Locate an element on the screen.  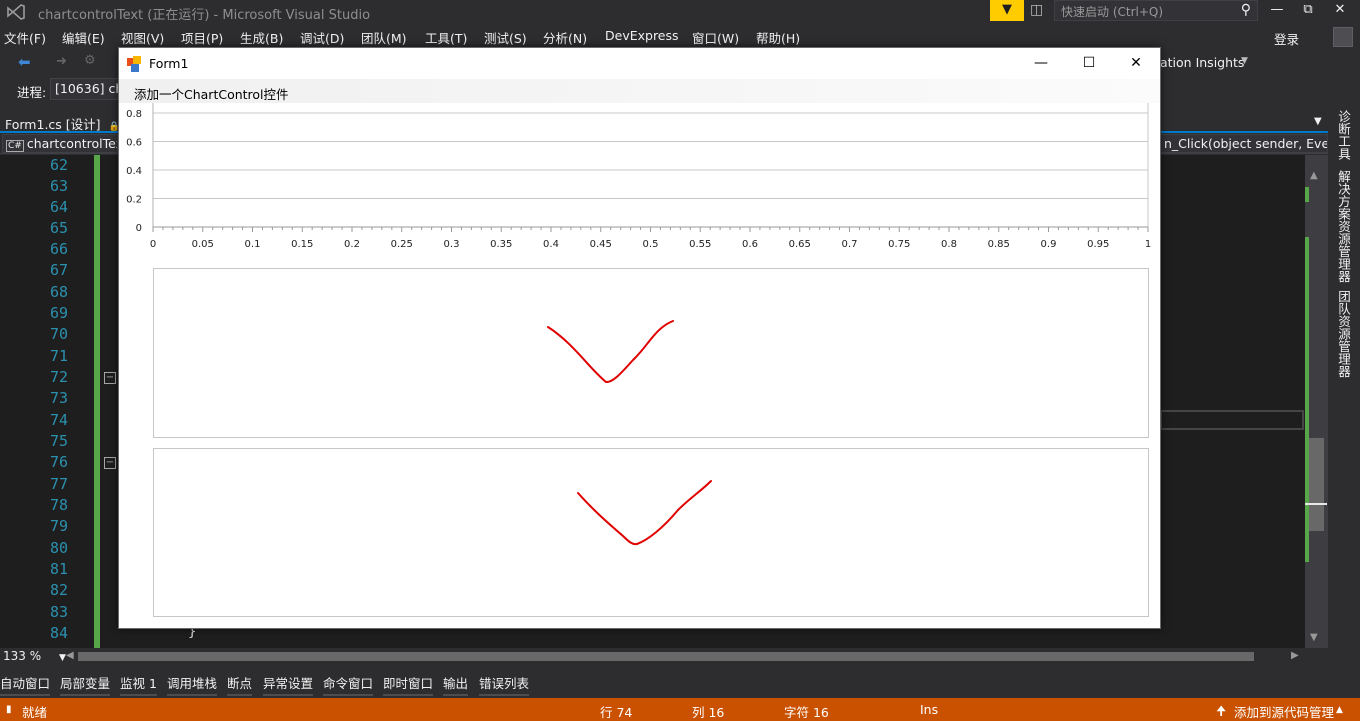
x-tick-label: 0.15 is located at coordinates (302, 244).